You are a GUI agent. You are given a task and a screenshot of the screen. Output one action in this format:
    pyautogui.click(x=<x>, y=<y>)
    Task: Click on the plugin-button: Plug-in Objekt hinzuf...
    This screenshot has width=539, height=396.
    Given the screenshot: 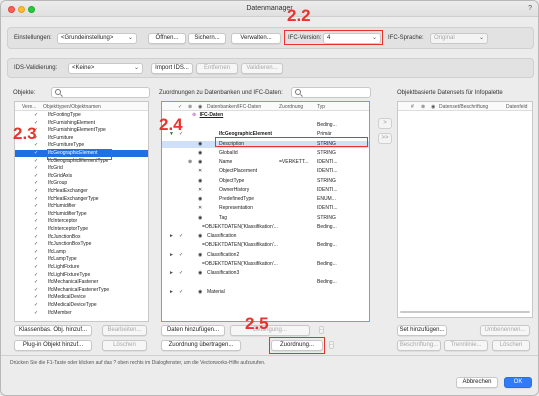 What is the action you would take?
    pyautogui.click(x=53, y=345)
    